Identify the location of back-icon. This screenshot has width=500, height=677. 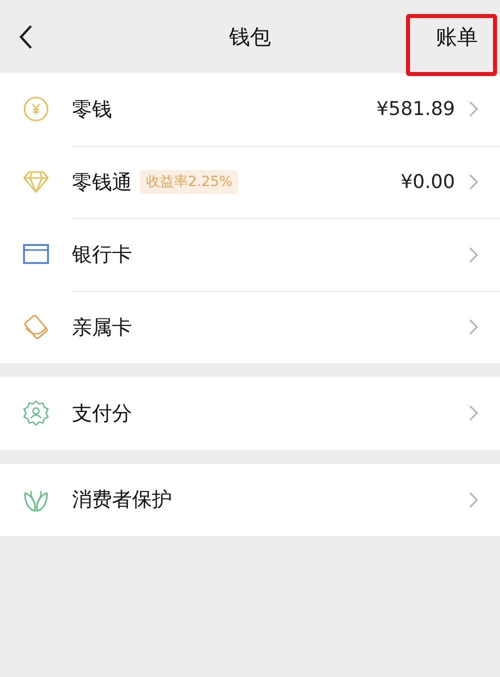
(26, 37).